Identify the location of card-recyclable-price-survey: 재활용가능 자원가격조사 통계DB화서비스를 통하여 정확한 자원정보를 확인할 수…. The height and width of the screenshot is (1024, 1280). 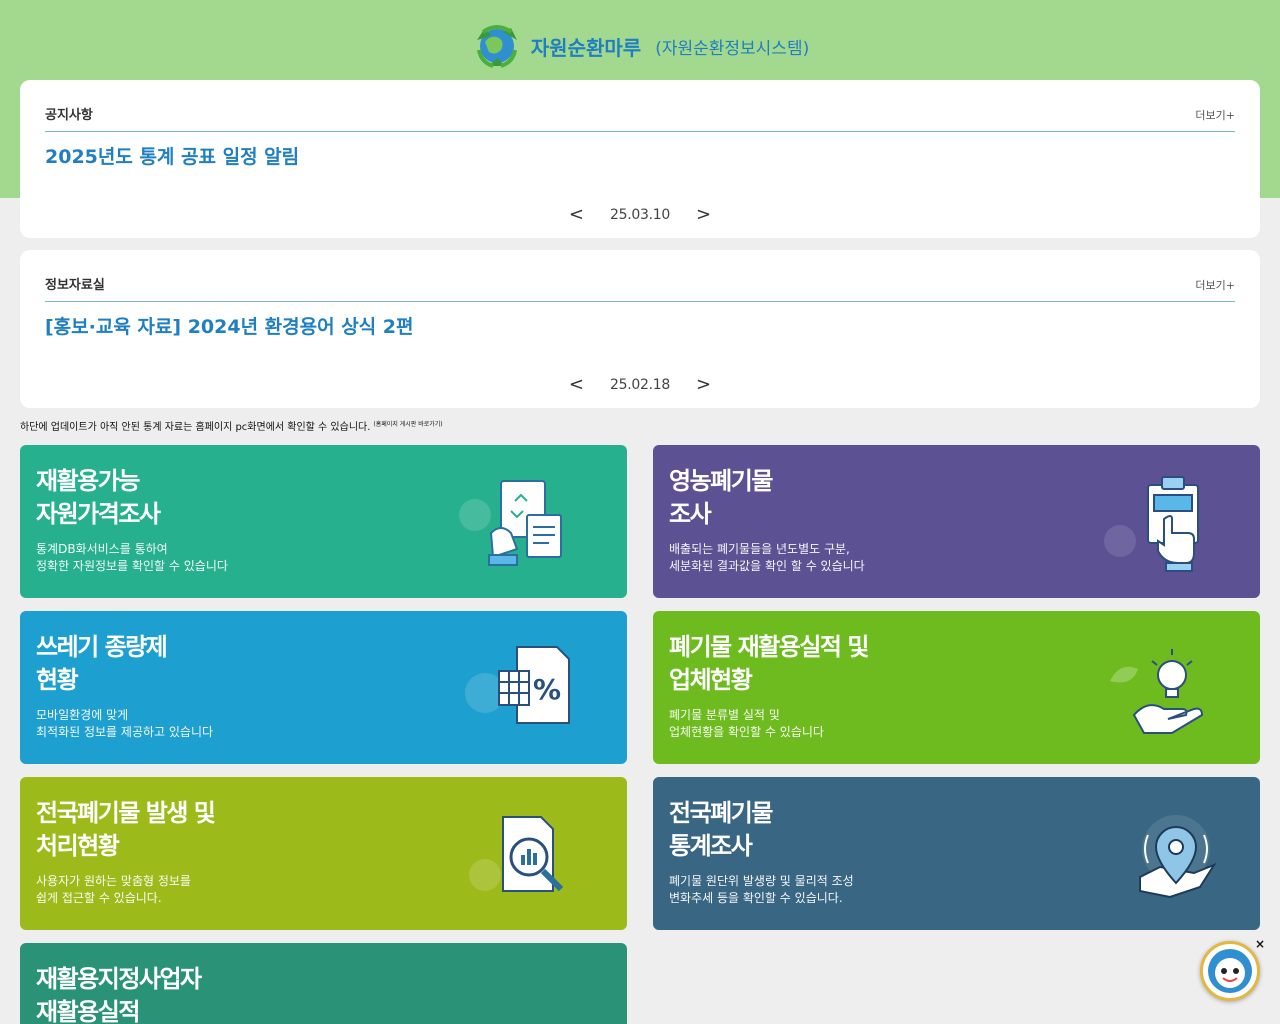
(323, 521).